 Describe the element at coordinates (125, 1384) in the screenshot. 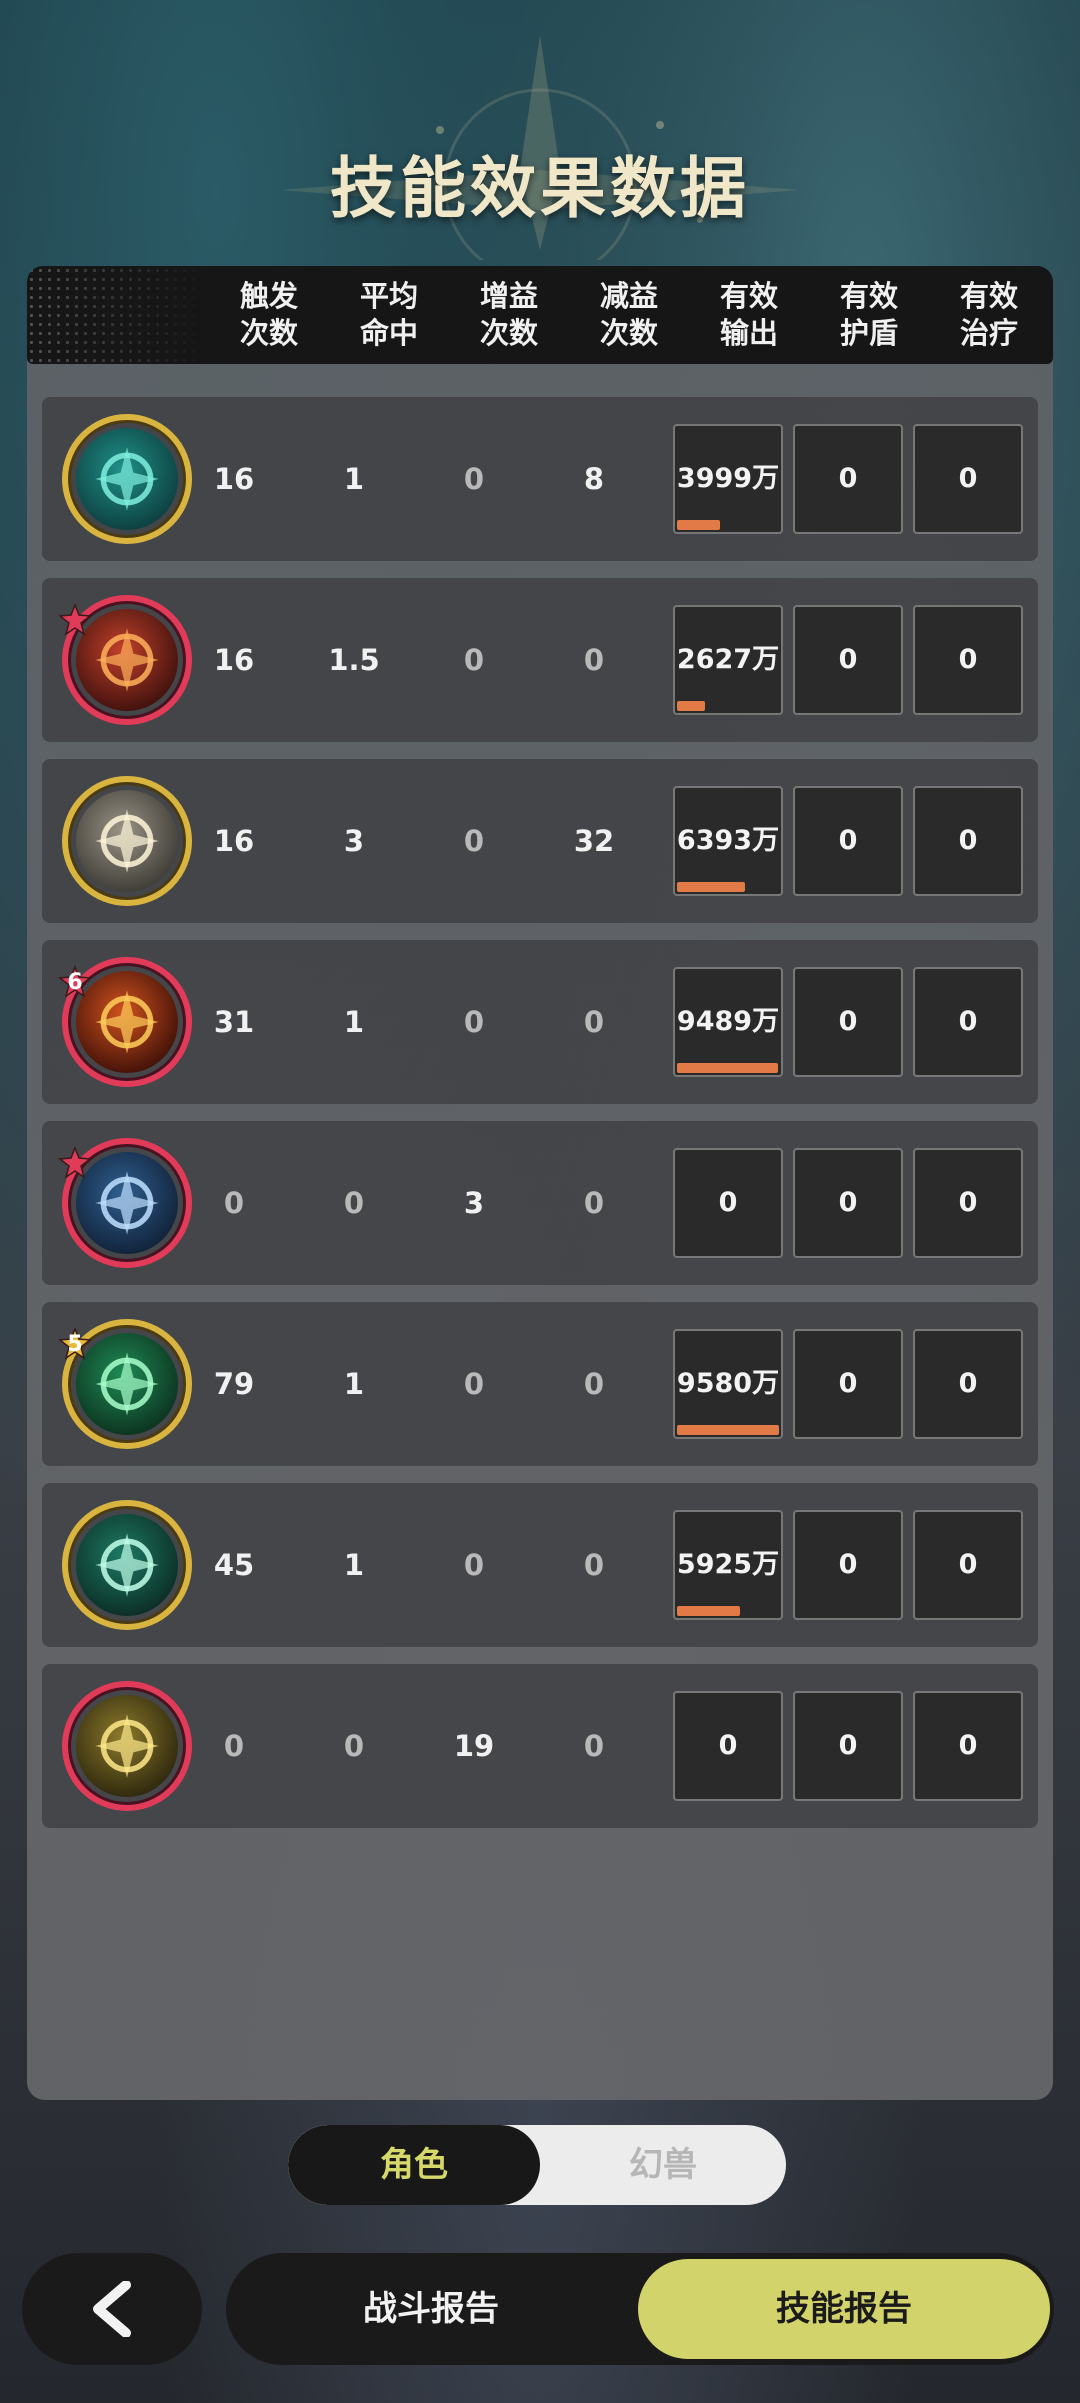

I see `green-leaf-skill-icon: 5` at that location.